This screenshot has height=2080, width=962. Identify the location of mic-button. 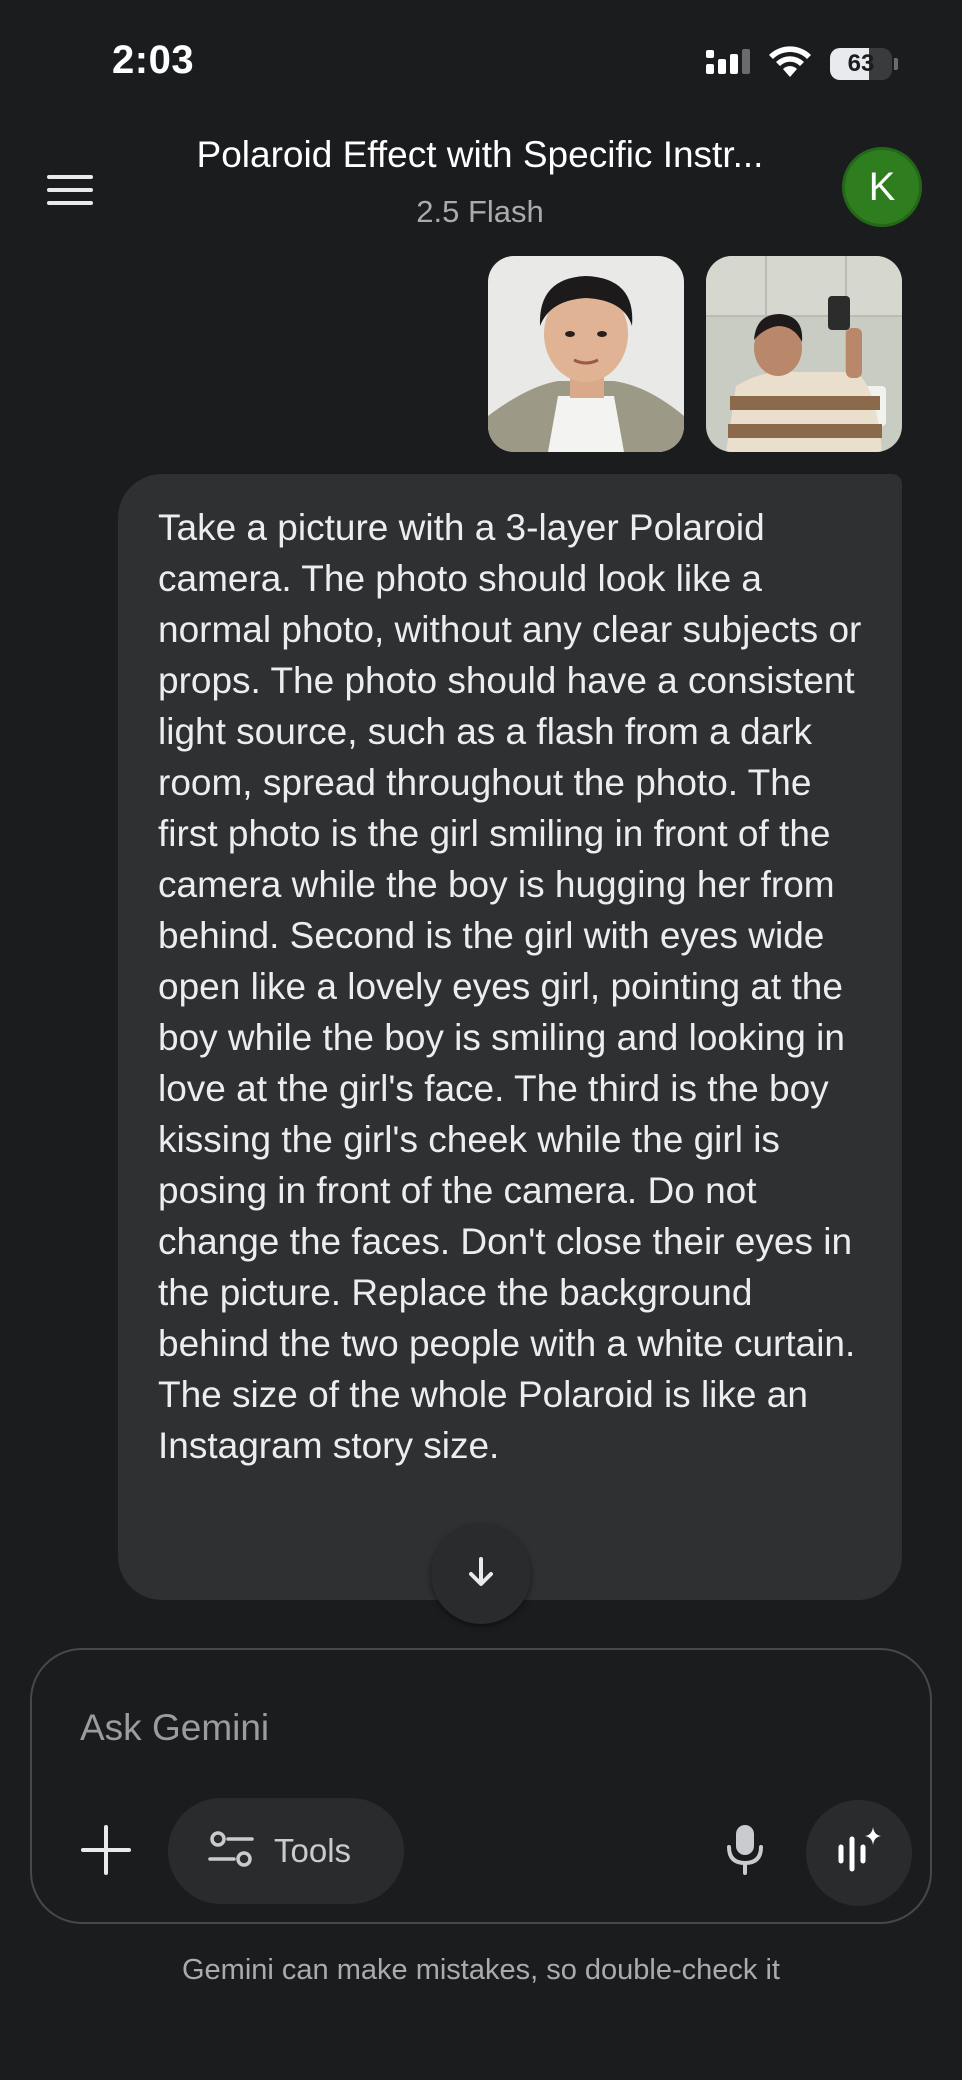
(745, 1851).